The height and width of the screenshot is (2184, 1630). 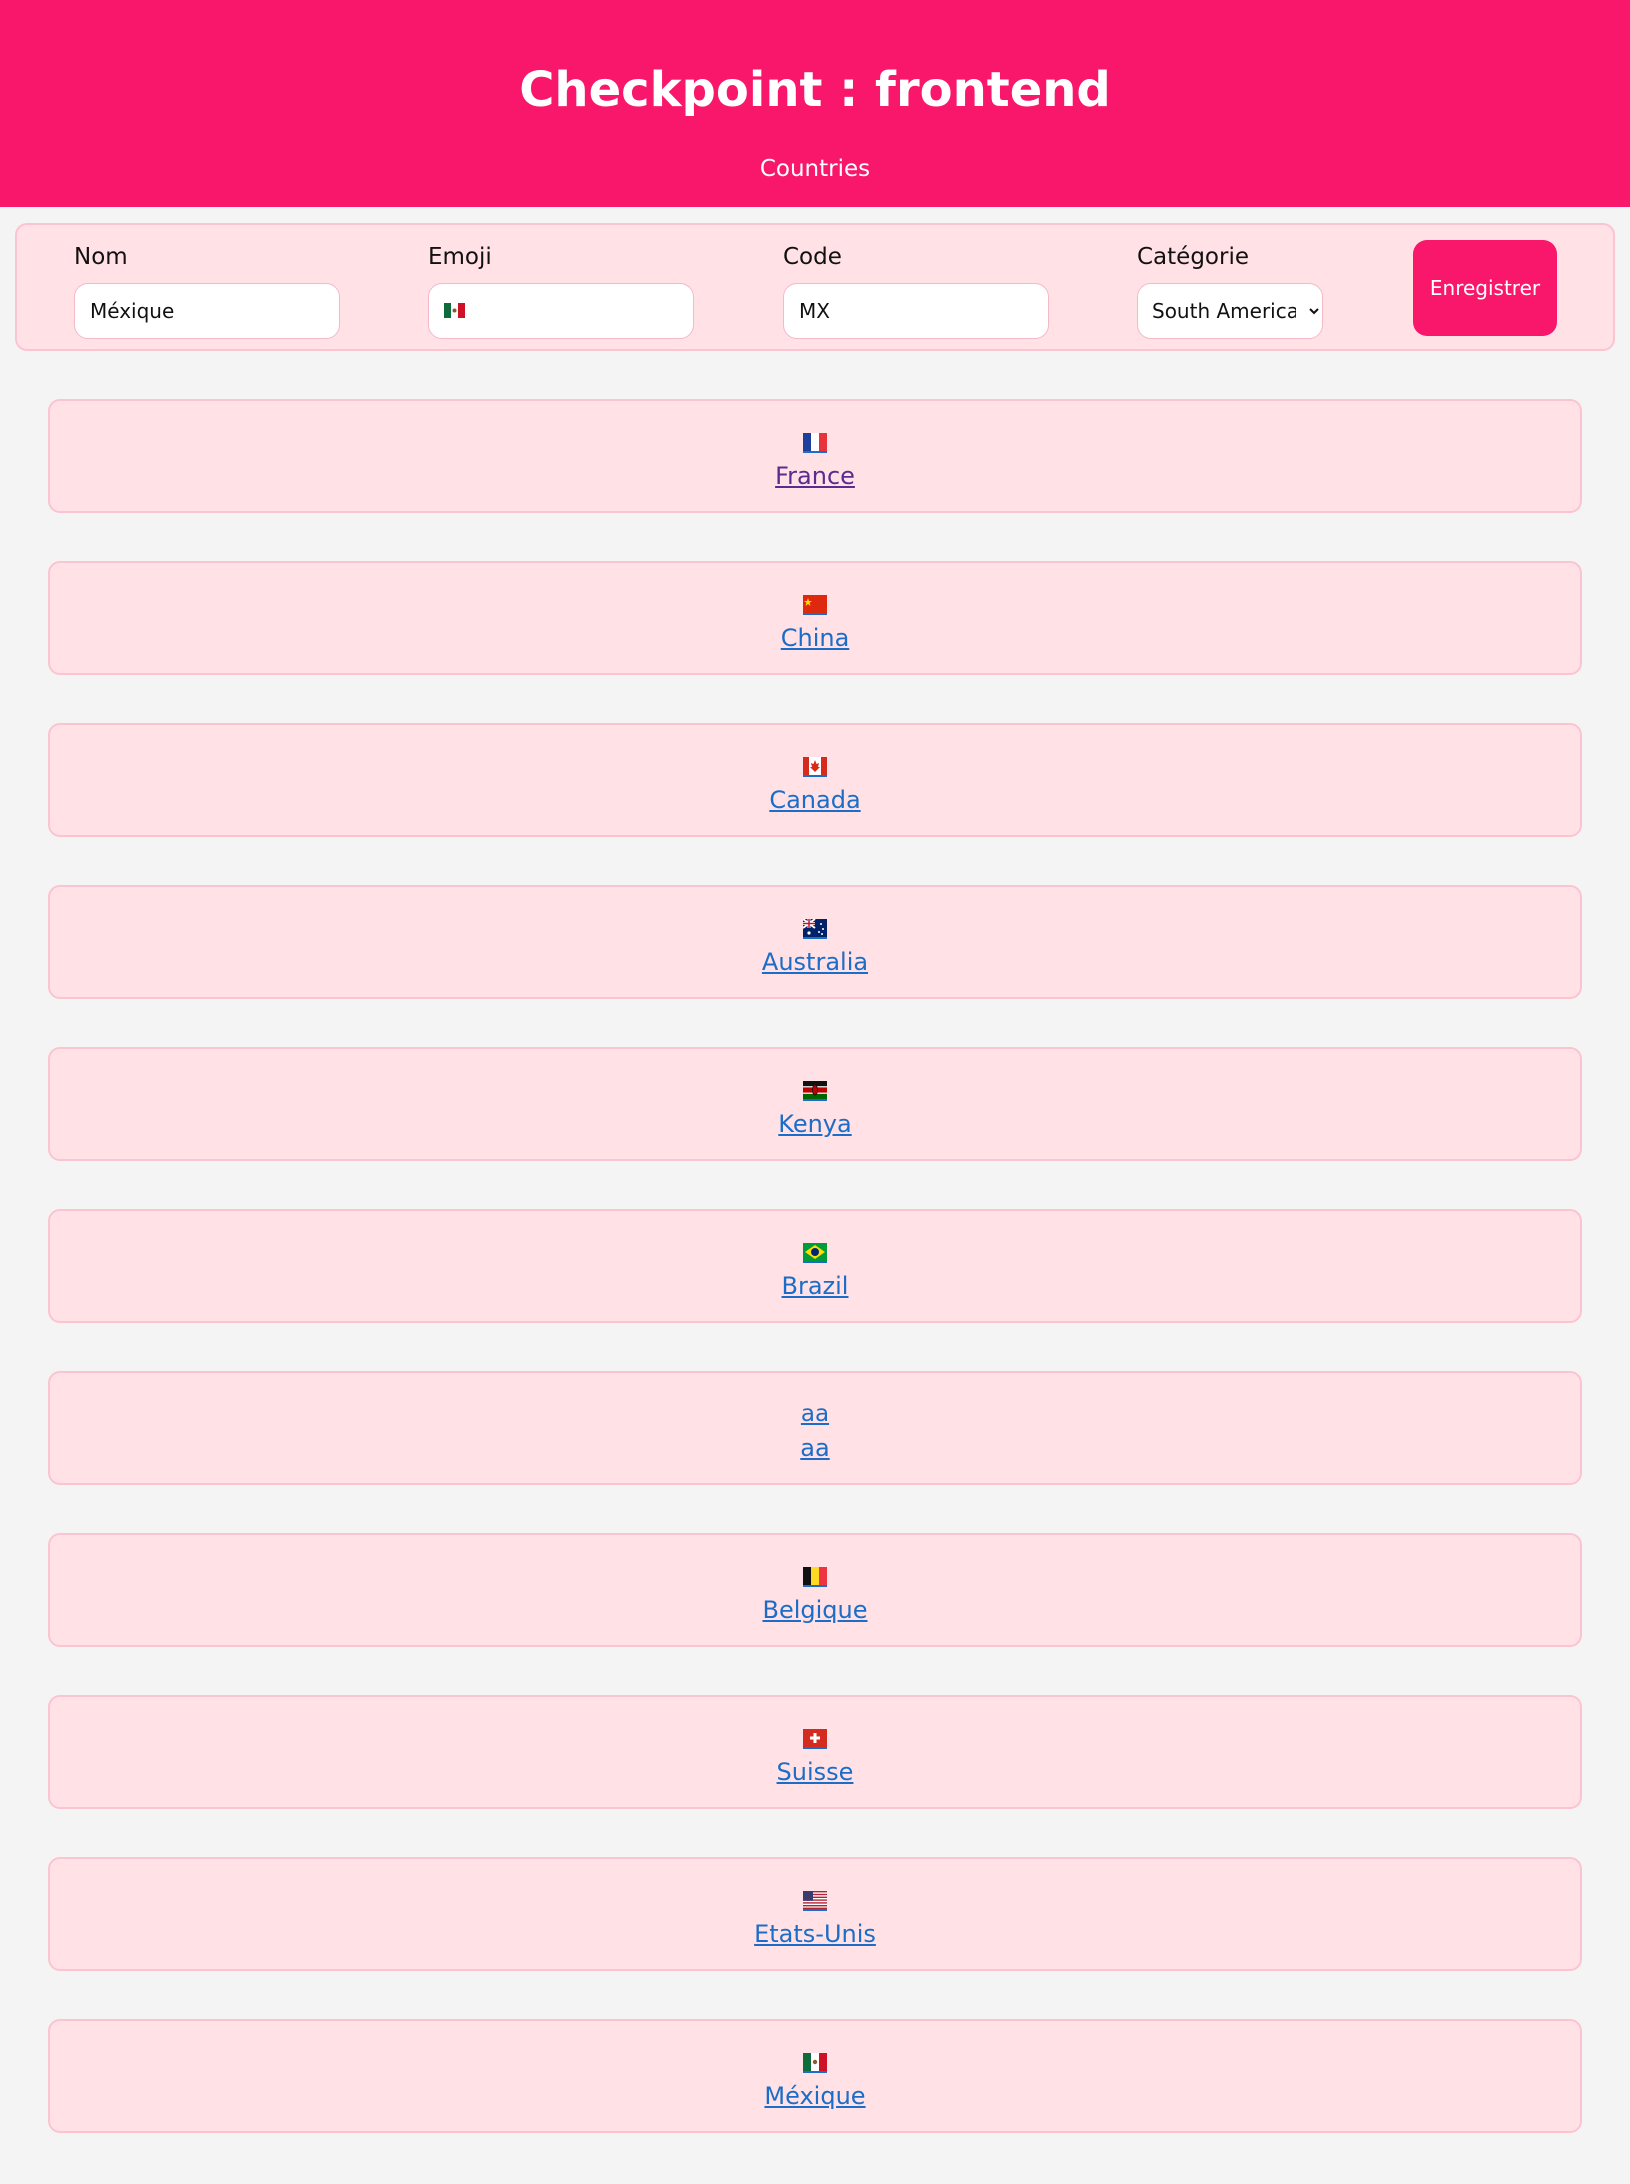 What do you see at coordinates (815, 780) in the screenshot?
I see `country-card: Canada` at bounding box center [815, 780].